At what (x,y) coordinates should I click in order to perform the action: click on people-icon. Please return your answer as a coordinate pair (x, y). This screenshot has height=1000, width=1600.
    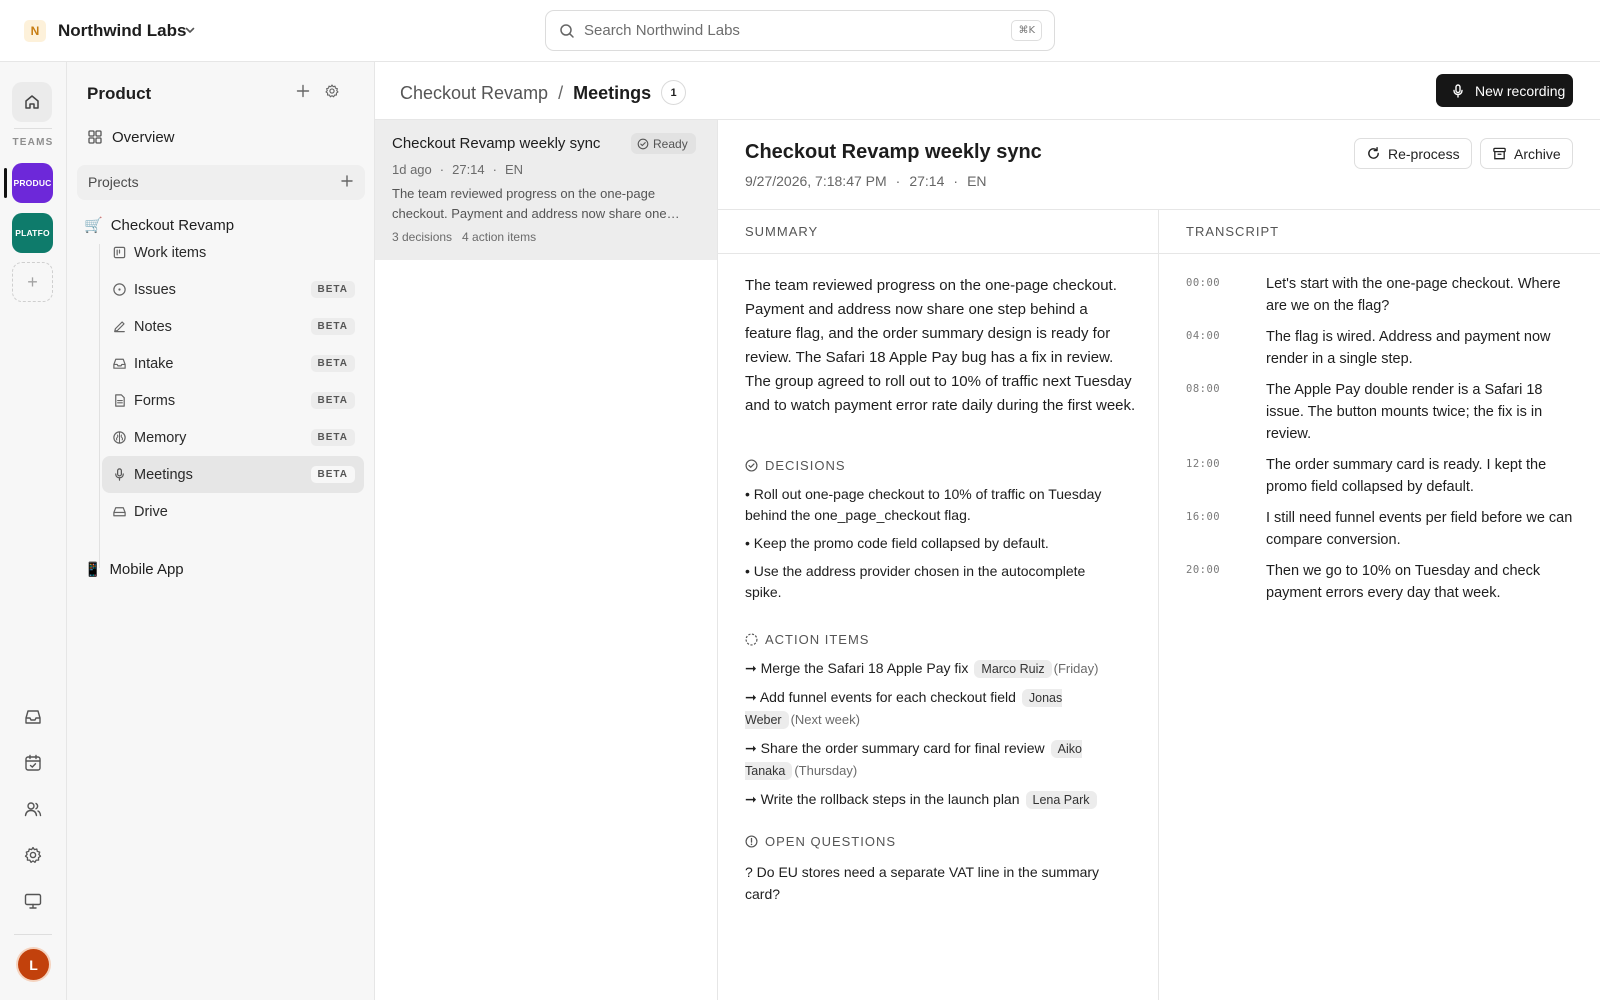
    Looking at the image, I should click on (33, 809).